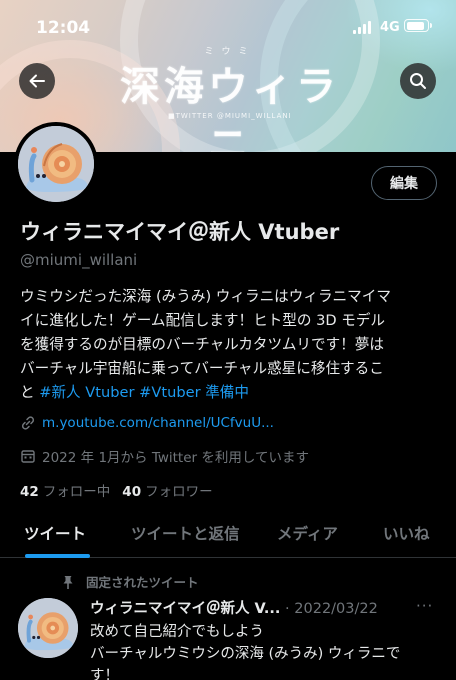 This screenshot has width=456, height=680. Describe the element at coordinates (307, 533) in the screenshot. I see `tab-media: メディア` at that location.